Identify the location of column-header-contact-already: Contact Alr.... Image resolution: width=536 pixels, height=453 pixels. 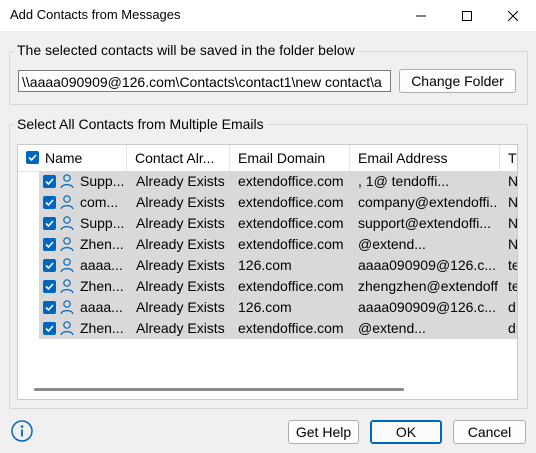
(180, 158).